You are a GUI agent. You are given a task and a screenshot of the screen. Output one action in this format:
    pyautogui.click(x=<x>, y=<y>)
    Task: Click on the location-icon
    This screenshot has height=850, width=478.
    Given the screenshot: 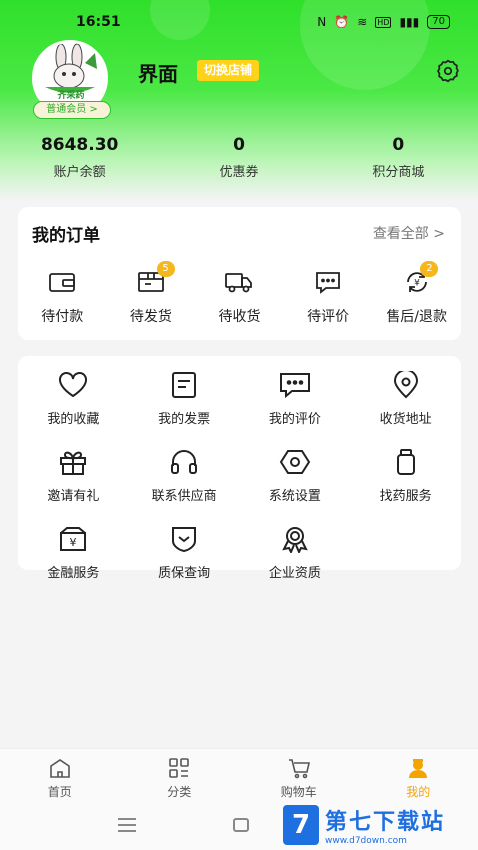 What is the action you would take?
    pyautogui.click(x=406, y=385)
    